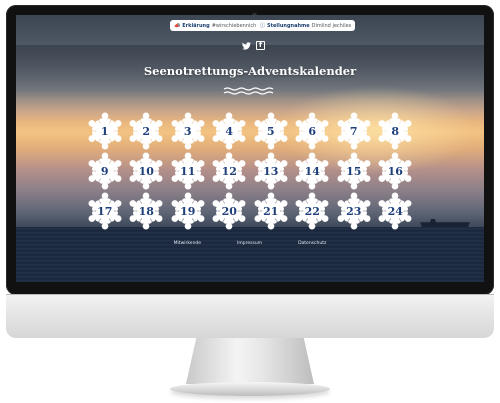  What do you see at coordinates (253, 45) in the screenshot?
I see `social-links: f` at bounding box center [253, 45].